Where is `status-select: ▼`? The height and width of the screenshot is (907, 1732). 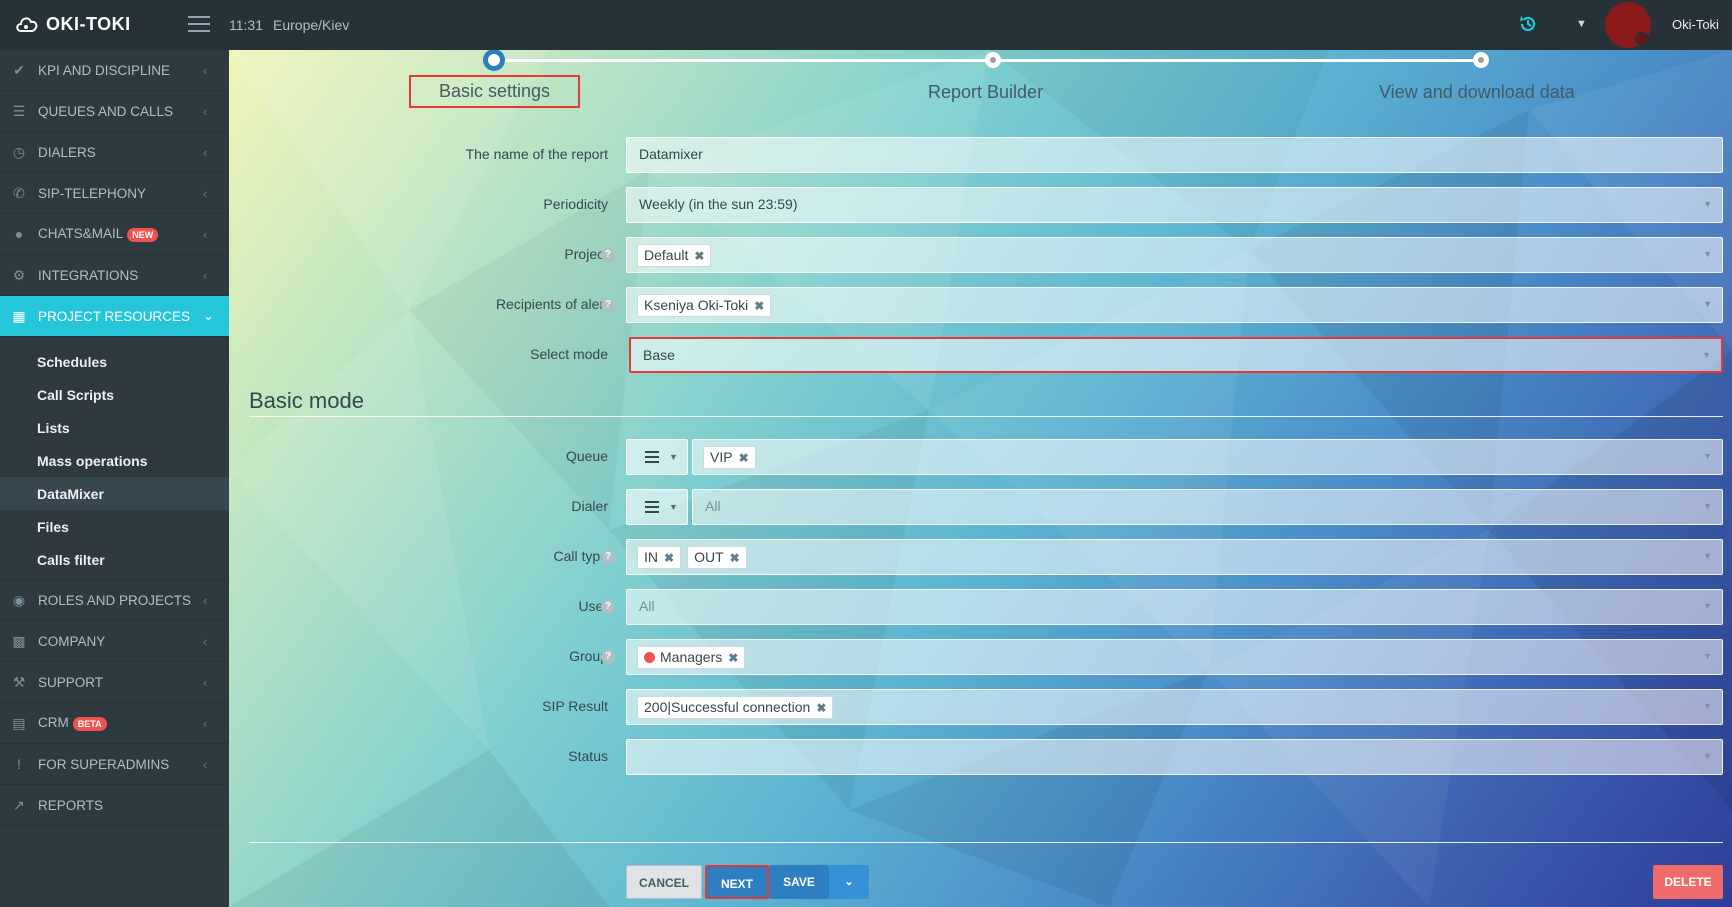 status-select: ▼ is located at coordinates (1174, 757).